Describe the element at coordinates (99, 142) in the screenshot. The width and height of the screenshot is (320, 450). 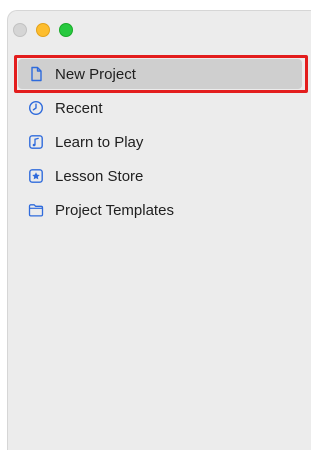
I see `sidebar-item-label: Learn to Play` at that location.